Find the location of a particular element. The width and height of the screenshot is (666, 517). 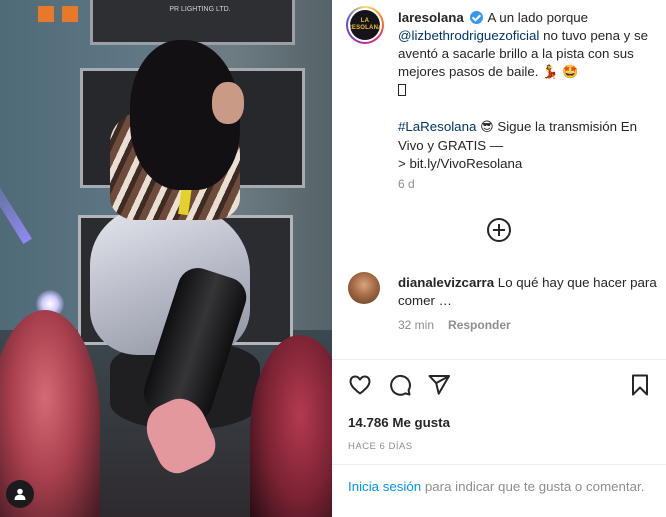

reply-button: Responder is located at coordinates (479, 325).